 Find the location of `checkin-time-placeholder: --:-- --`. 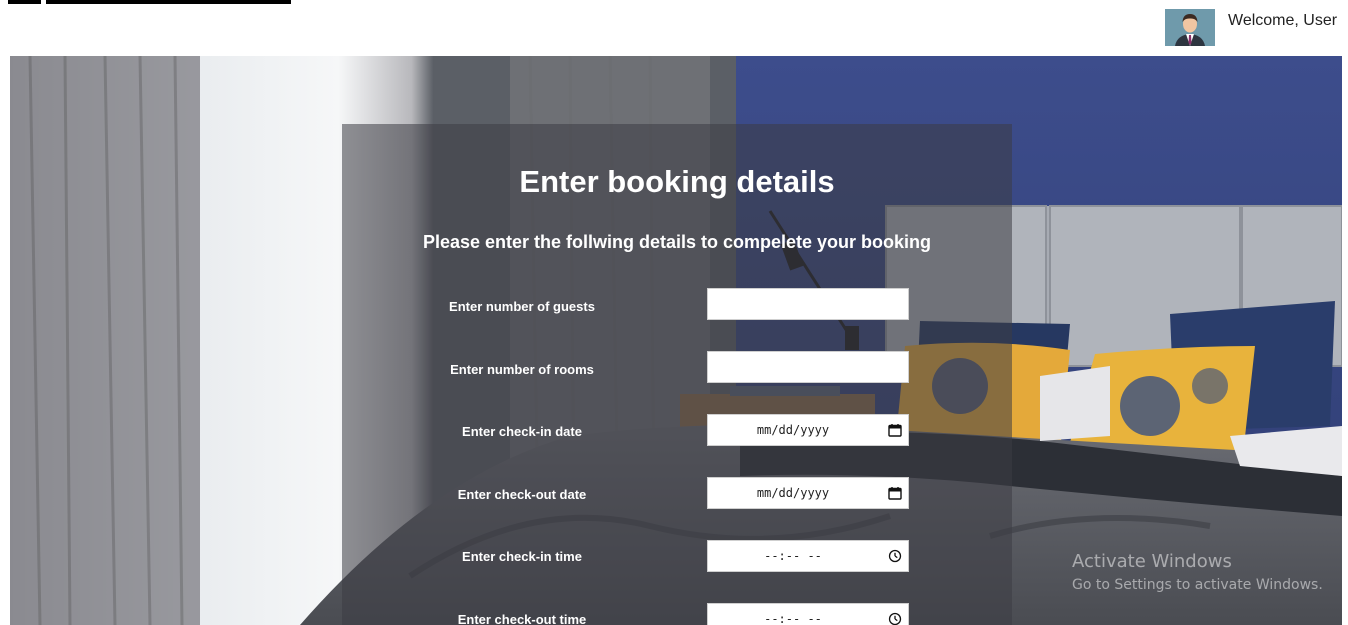

checkin-time-placeholder: --:-- -- is located at coordinates (793, 556).